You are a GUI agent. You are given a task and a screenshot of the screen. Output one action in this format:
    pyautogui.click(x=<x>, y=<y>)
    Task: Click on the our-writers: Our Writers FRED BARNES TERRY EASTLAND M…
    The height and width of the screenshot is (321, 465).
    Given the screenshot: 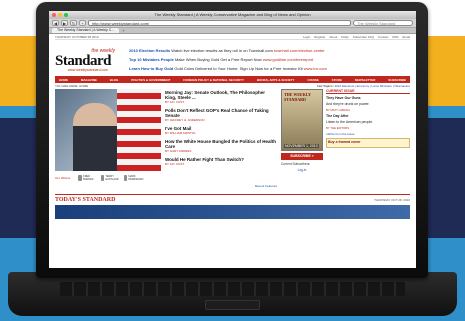 What is the action you would take?
    pyautogui.click(x=108, y=178)
    